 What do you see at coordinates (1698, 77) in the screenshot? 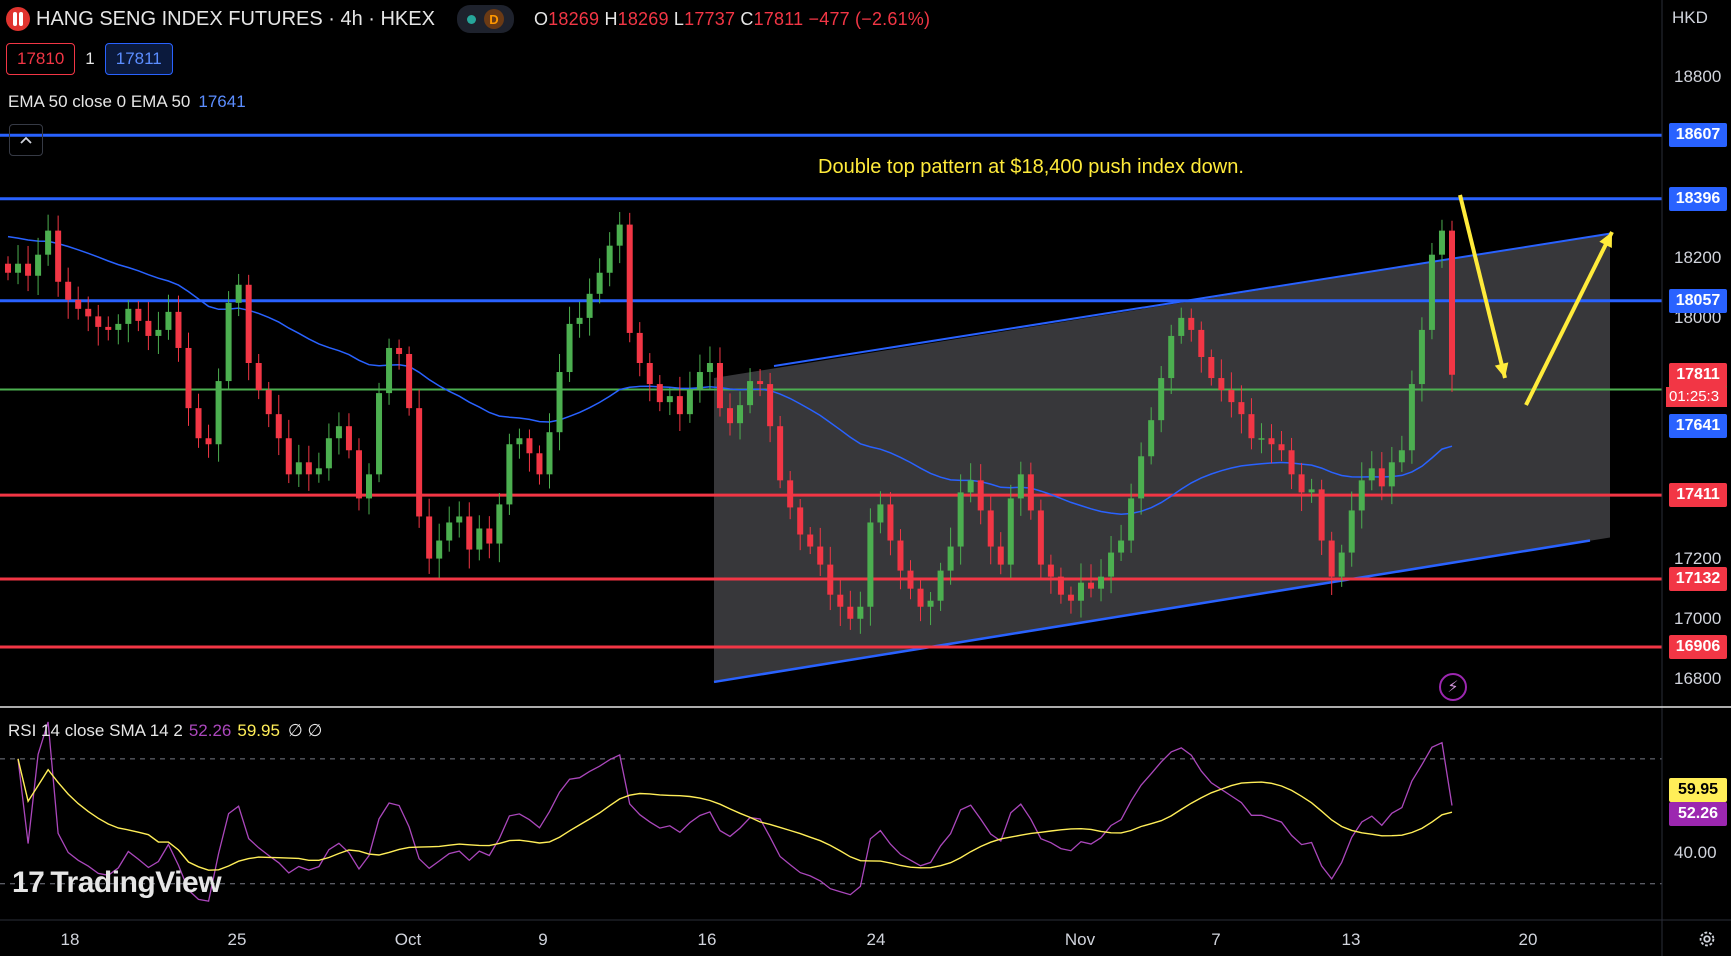
I see `price-tick-label: 18800` at bounding box center [1698, 77].